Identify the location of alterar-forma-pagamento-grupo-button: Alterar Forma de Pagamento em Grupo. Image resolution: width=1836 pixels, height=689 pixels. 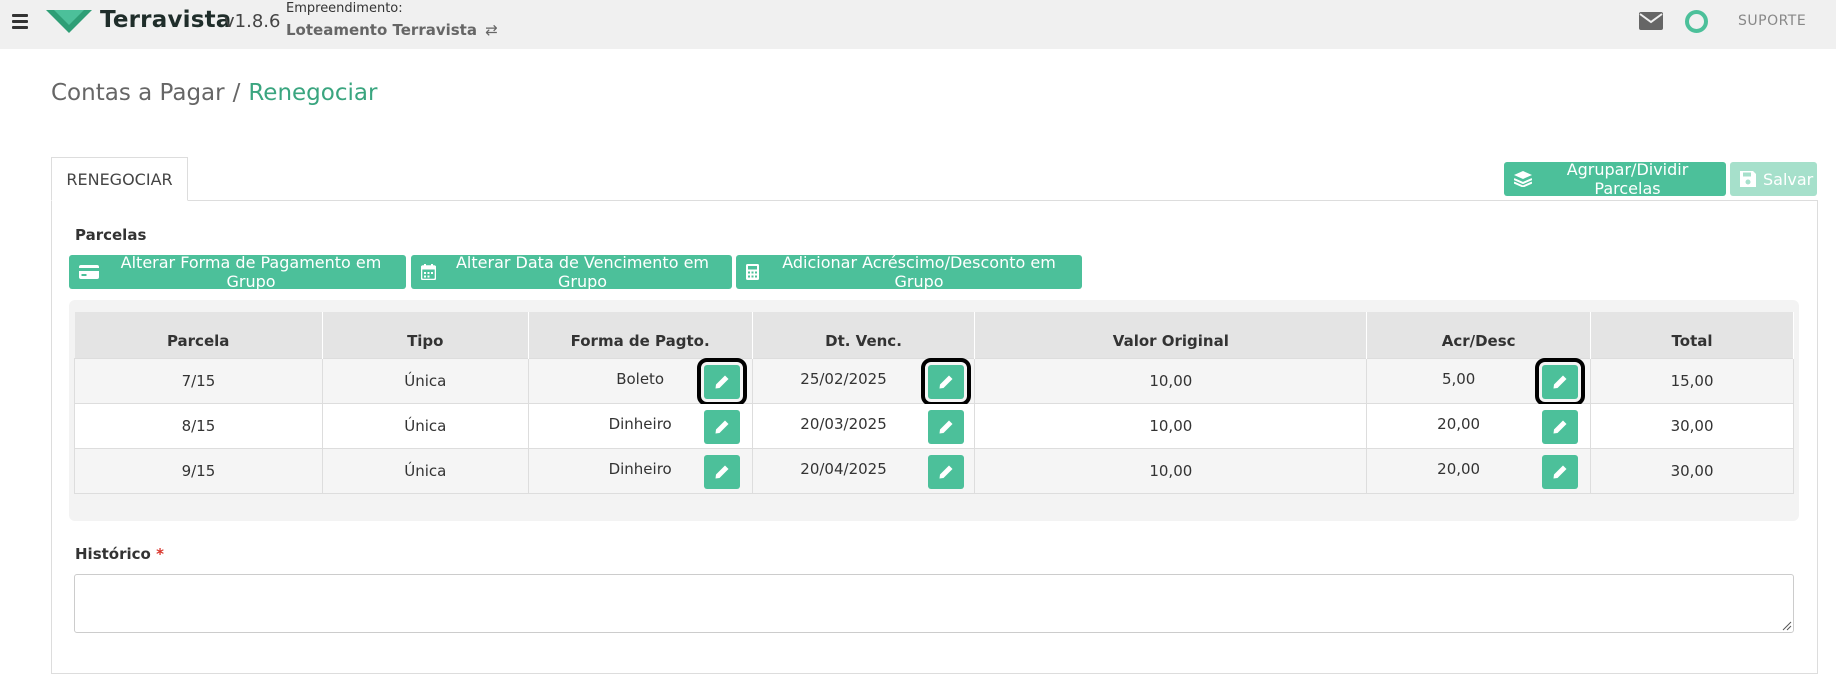
(237, 272).